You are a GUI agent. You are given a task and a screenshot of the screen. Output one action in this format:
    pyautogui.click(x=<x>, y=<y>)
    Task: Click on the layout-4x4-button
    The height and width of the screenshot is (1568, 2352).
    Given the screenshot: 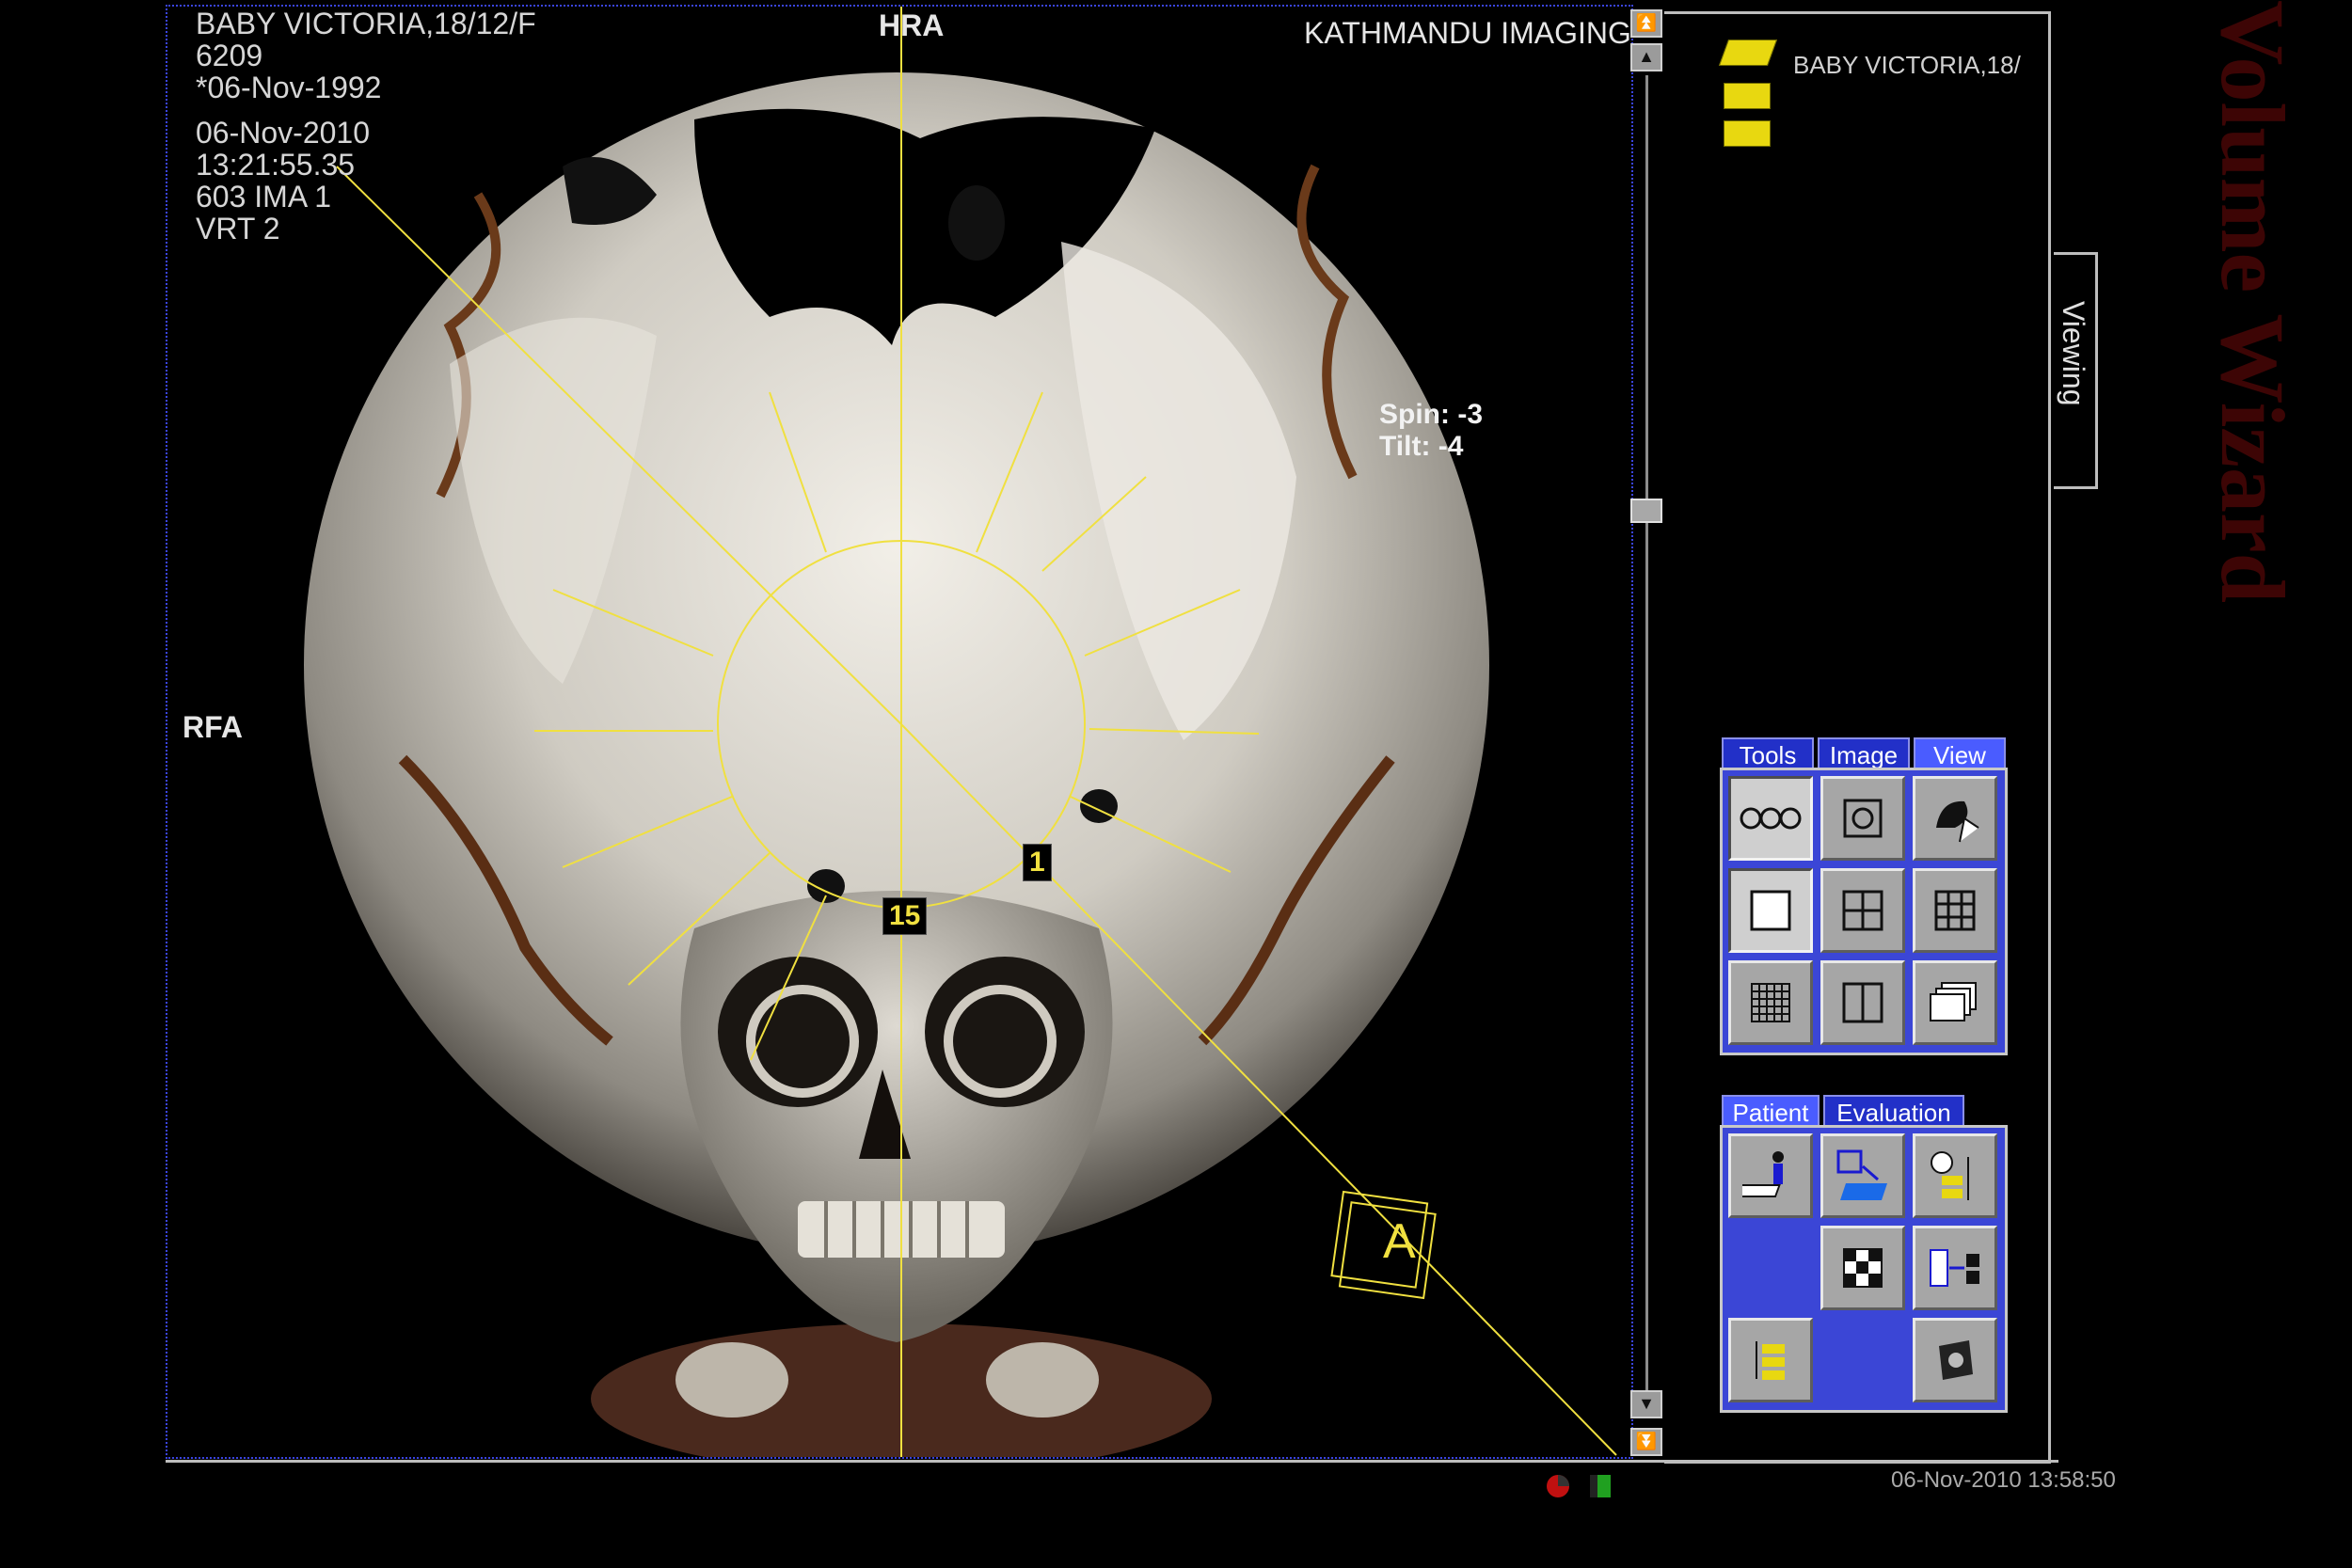 What is the action you would take?
    pyautogui.click(x=1770, y=1002)
    